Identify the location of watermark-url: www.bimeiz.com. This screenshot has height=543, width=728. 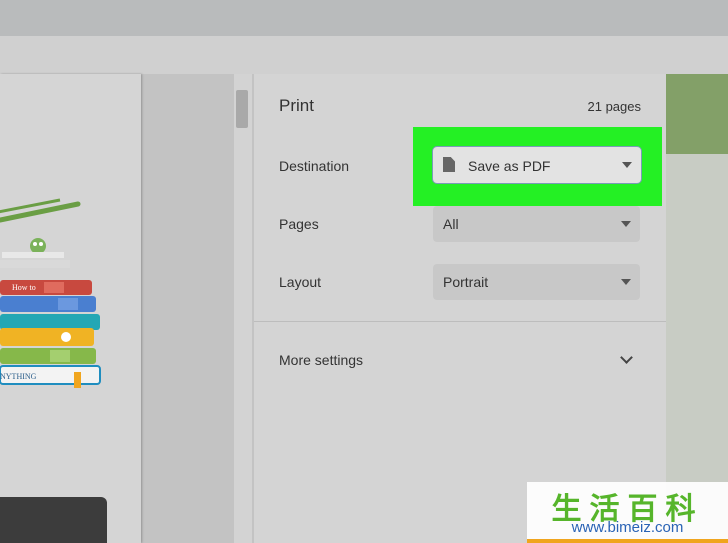
(627, 527).